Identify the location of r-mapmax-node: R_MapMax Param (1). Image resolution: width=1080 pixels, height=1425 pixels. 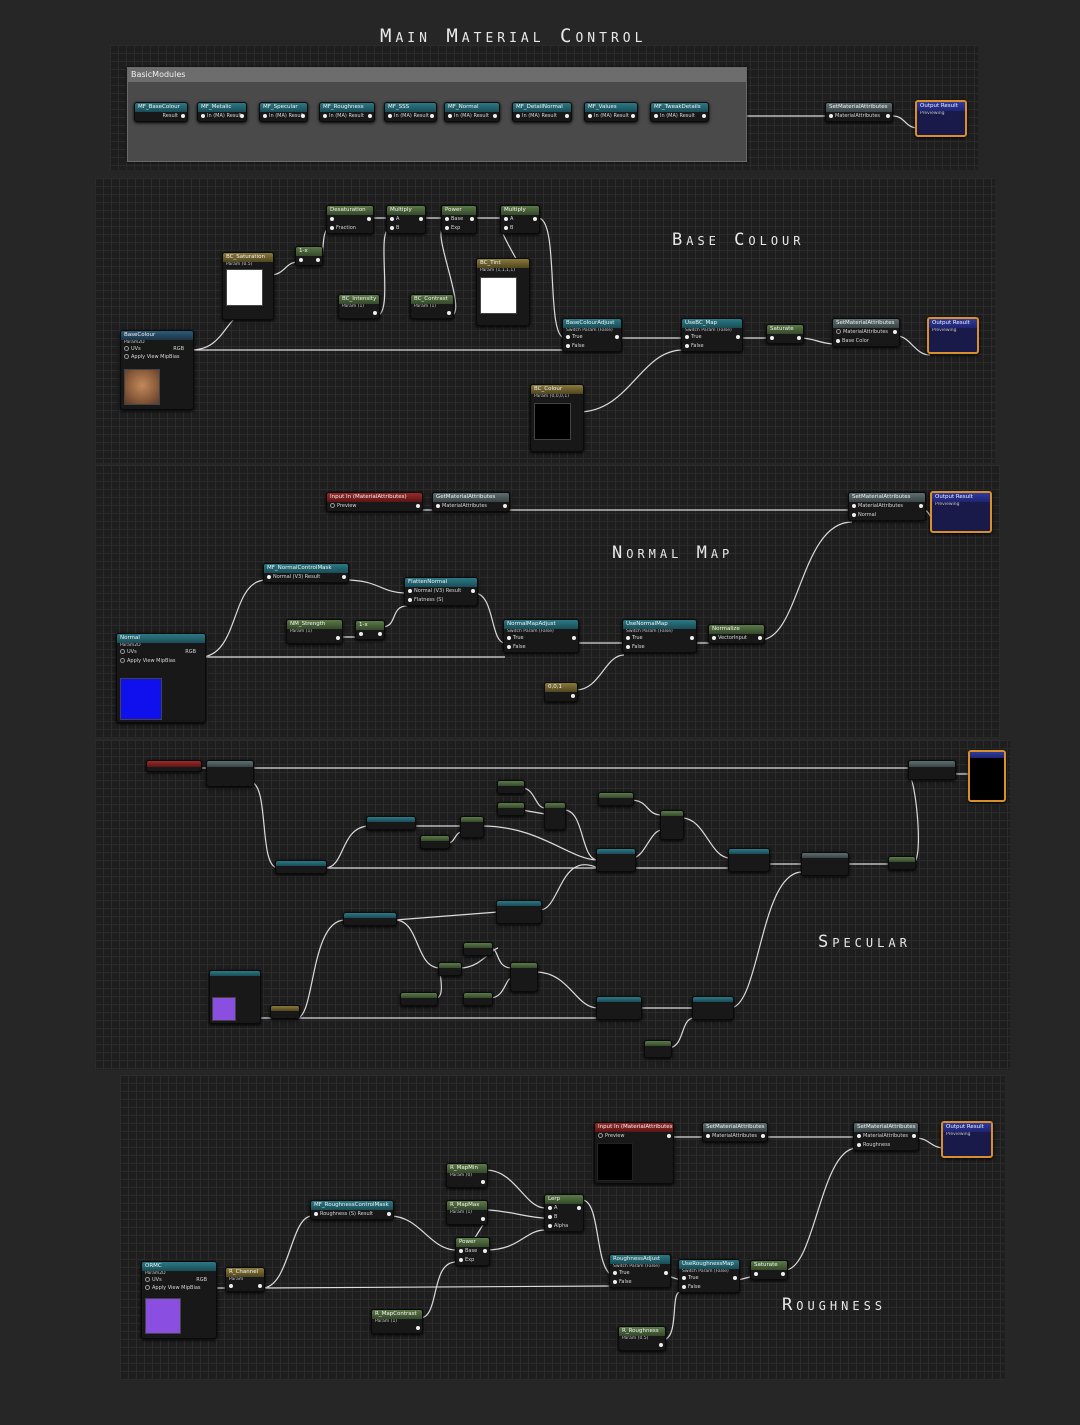
(467, 1212).